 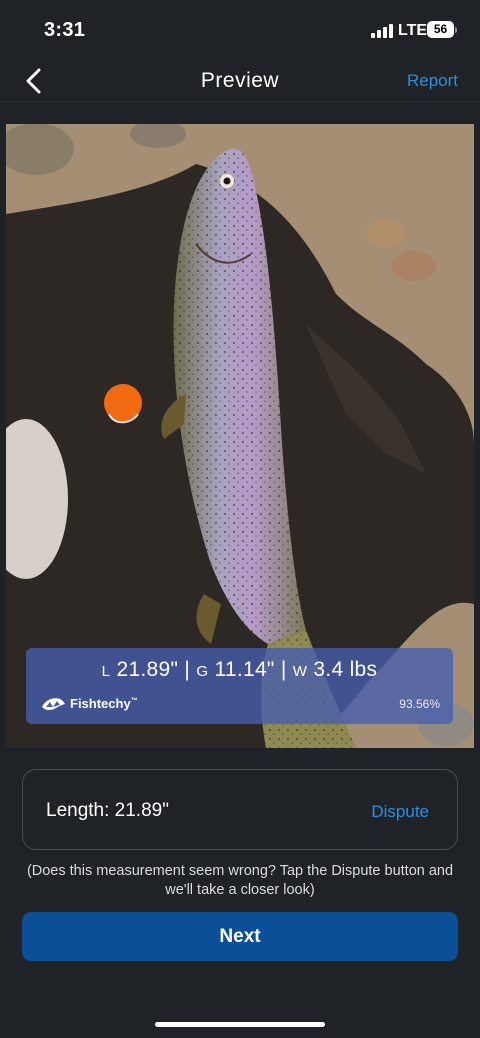 What do you see at coordinates (240, 81) in the screenshot?
I see `nav-bar: Preview Report` at bounding box center [240, 81].